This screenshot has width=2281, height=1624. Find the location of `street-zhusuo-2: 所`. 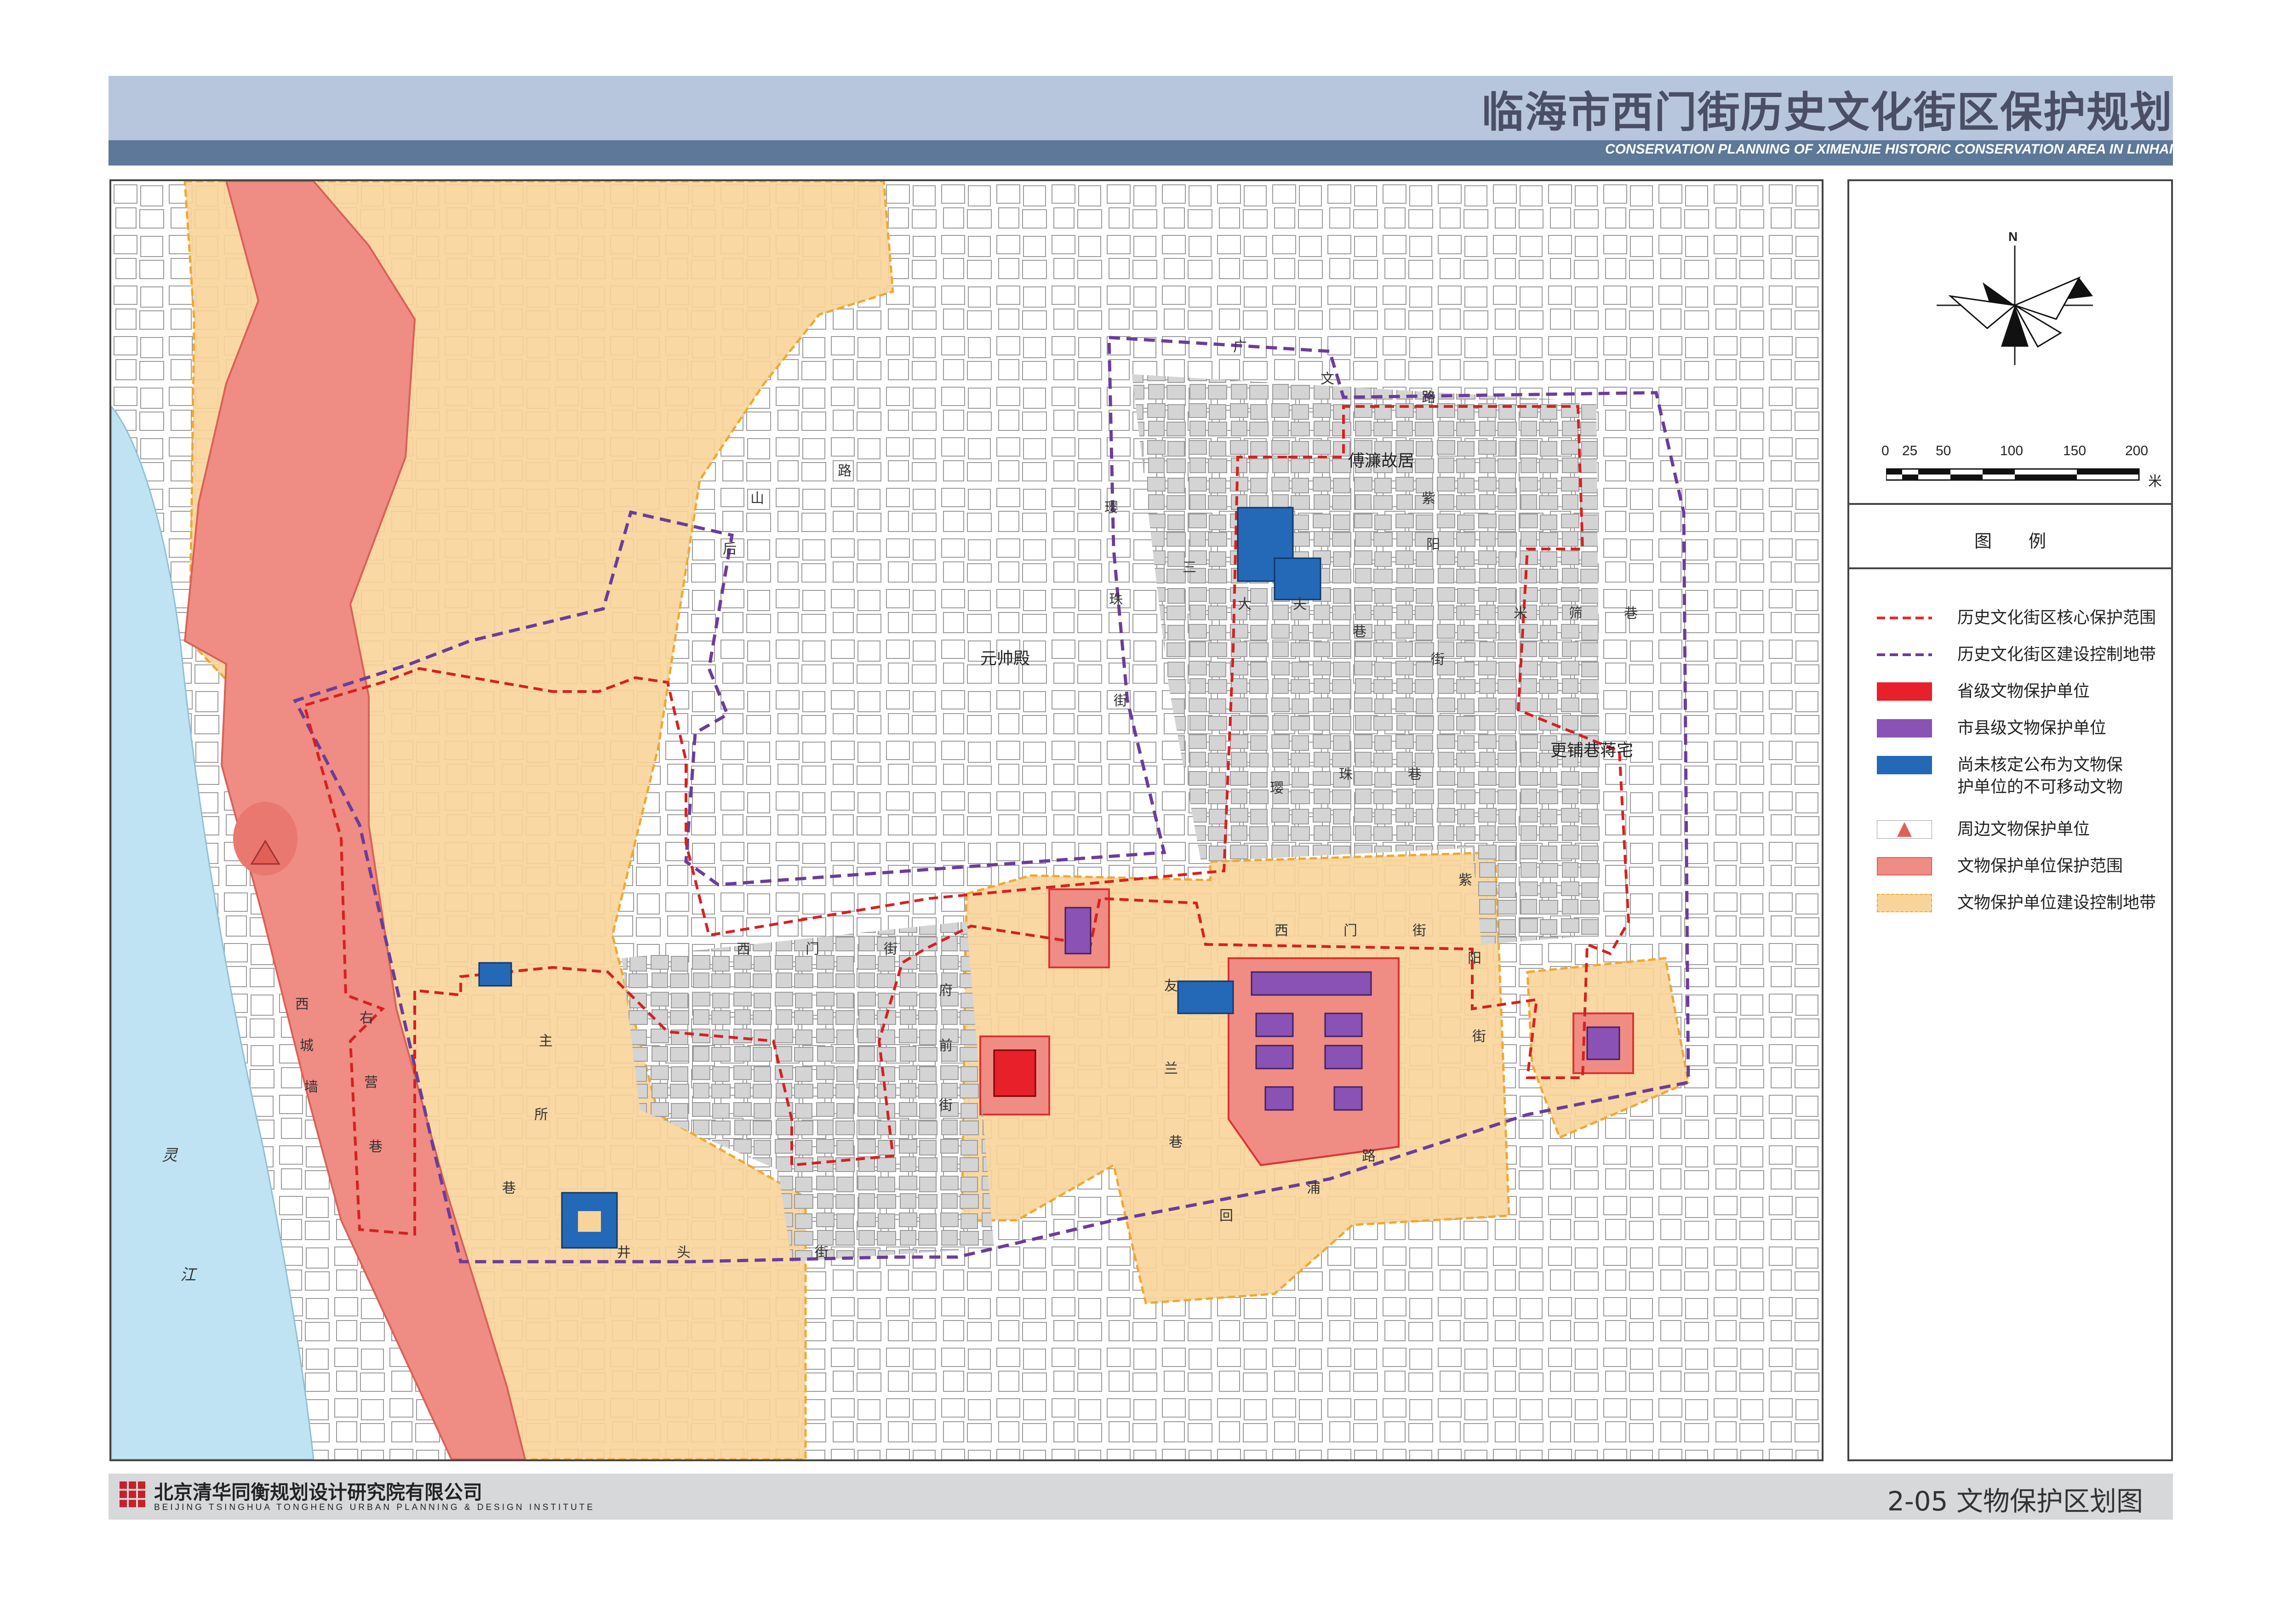

street-zhusuo-2: 所 is located at coordinates (541, 1115).